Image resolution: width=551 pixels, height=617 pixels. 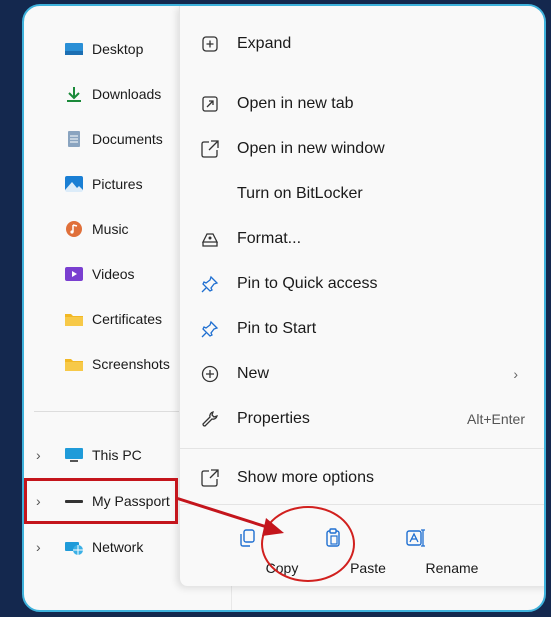 I want to click on sidebar-item-documents: Documents, so click(x=104, y=139).